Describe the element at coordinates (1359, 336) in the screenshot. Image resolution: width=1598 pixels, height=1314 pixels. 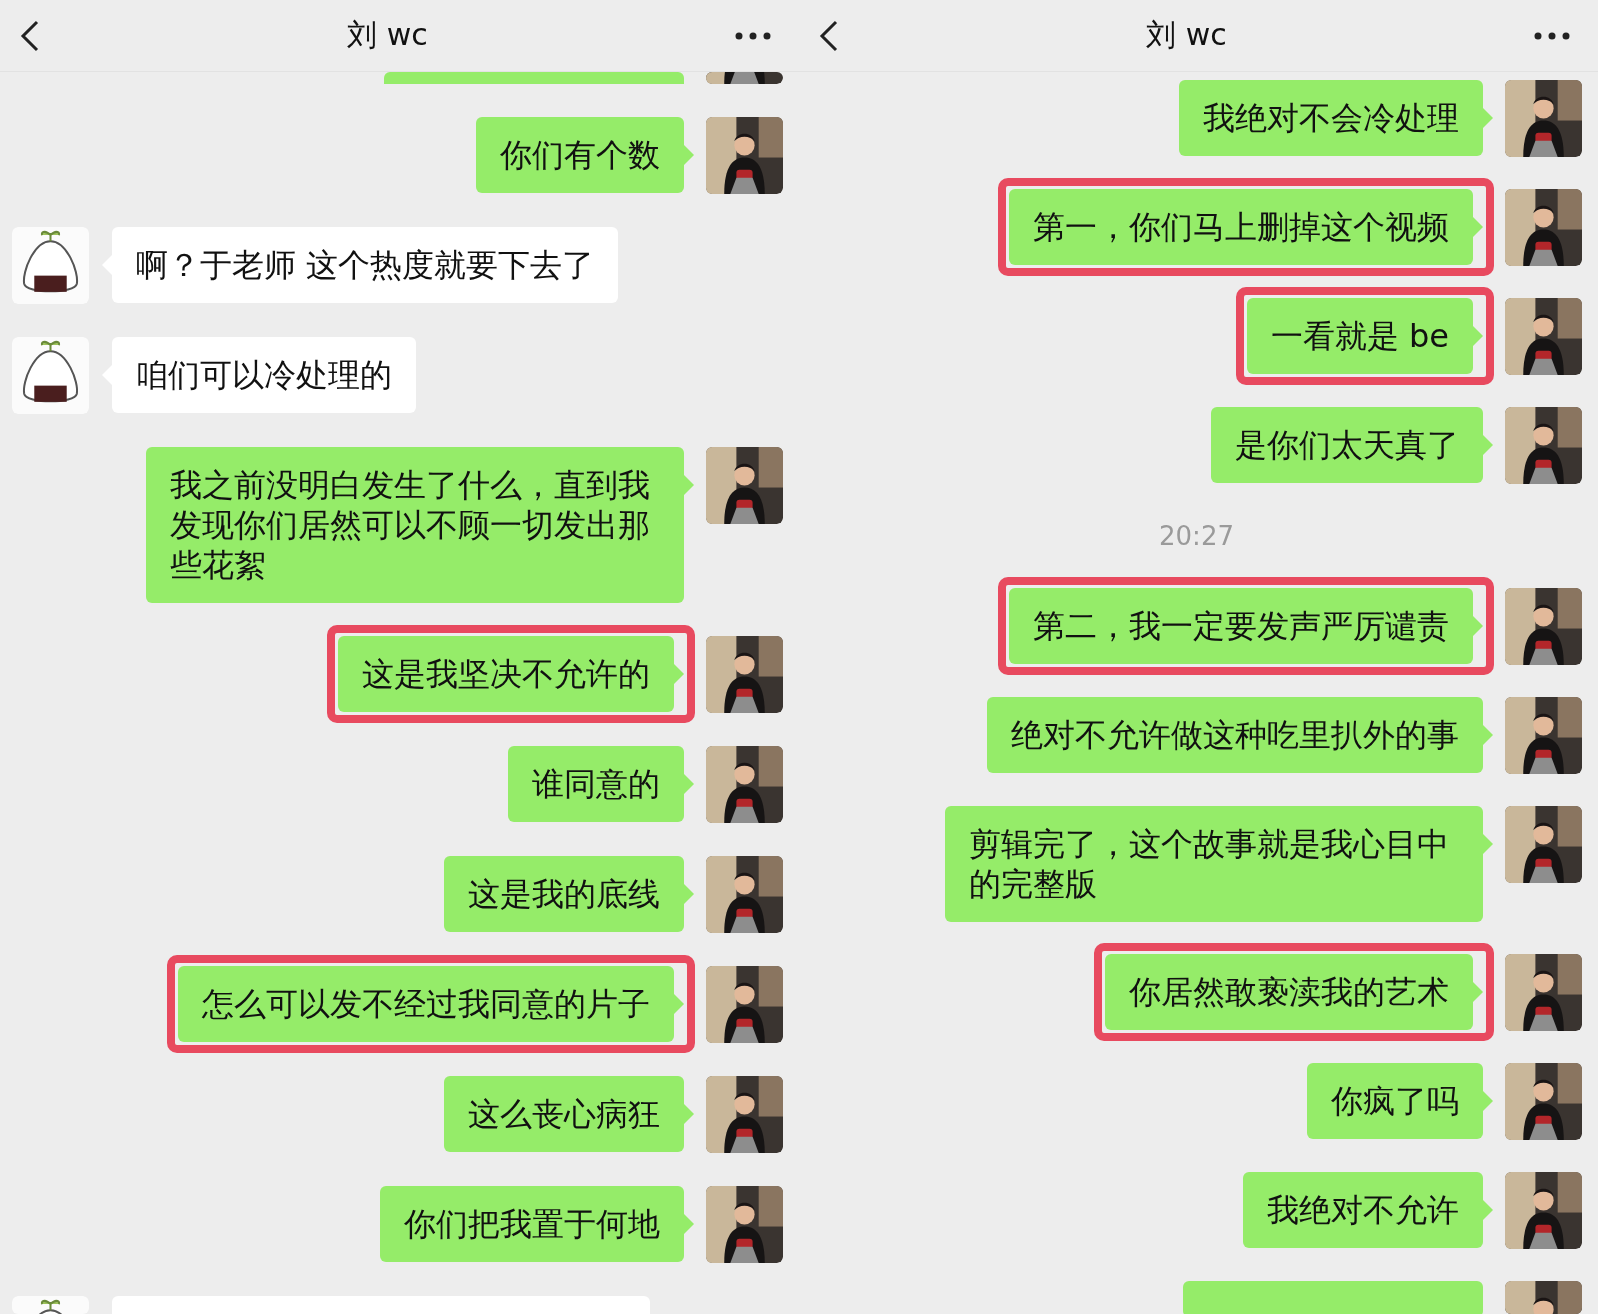
I see `message-bubble: 一看就是 be` at that location.